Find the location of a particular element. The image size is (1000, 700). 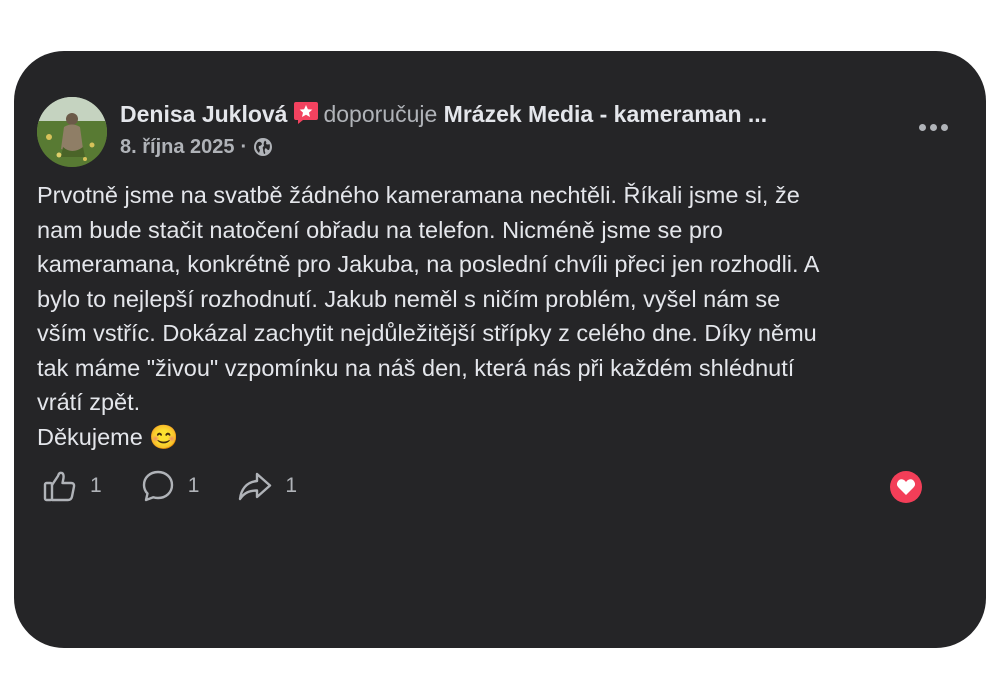

globe-icon is located at coordinates (263, 147).